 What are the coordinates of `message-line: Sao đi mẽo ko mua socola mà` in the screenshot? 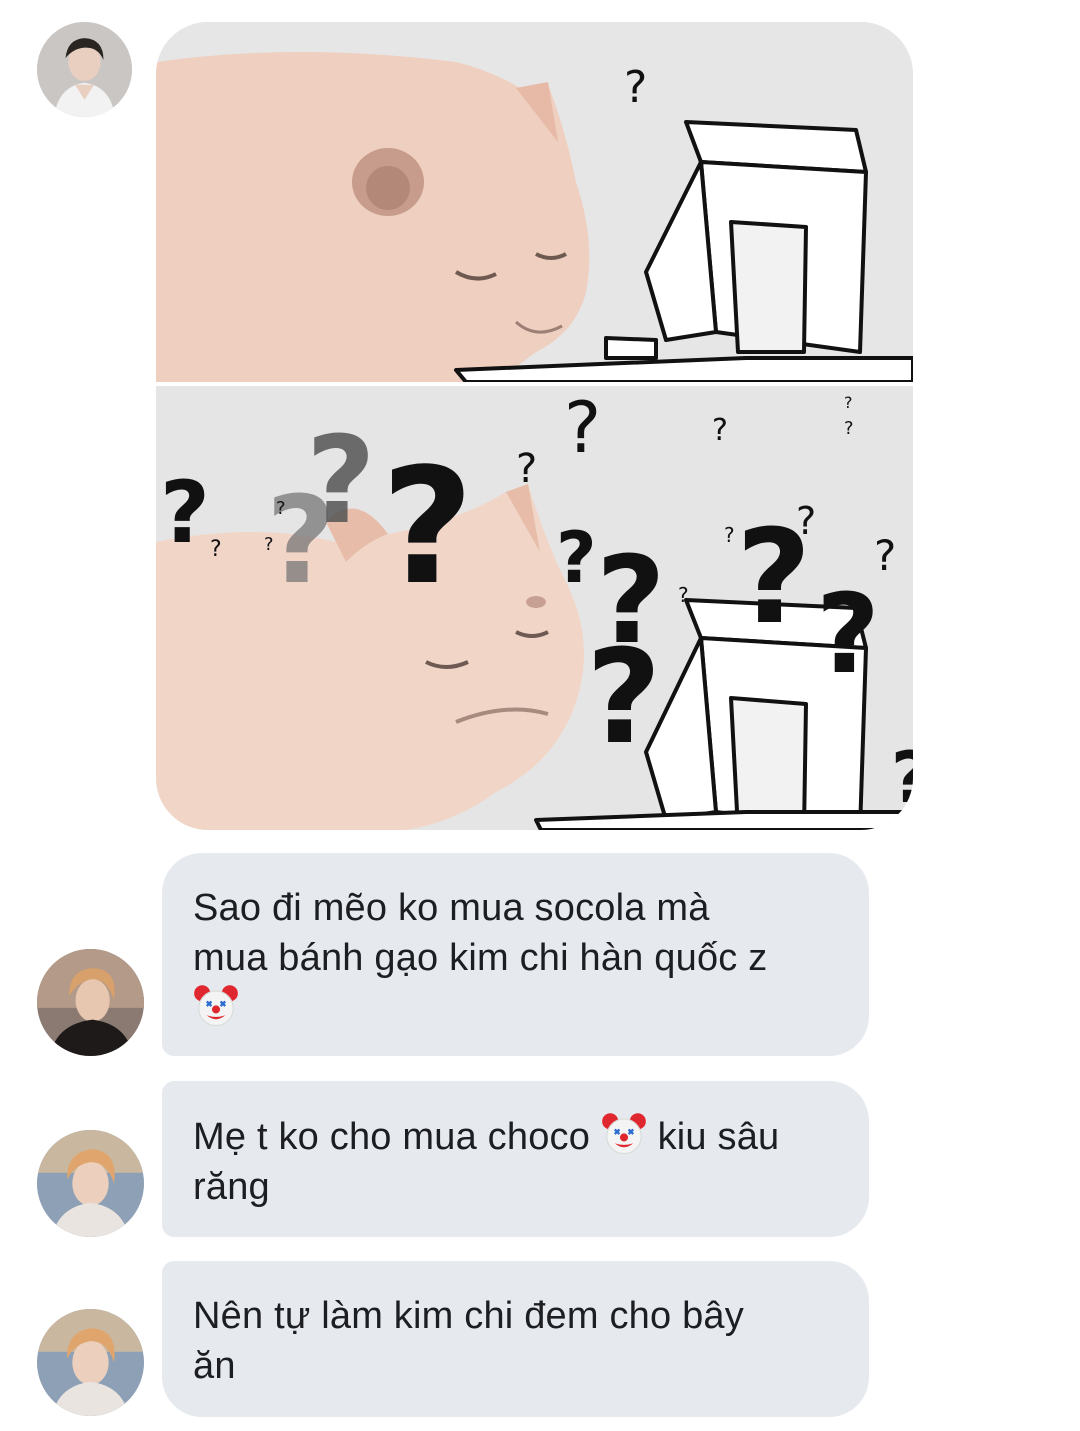 It's located at (451, 908).